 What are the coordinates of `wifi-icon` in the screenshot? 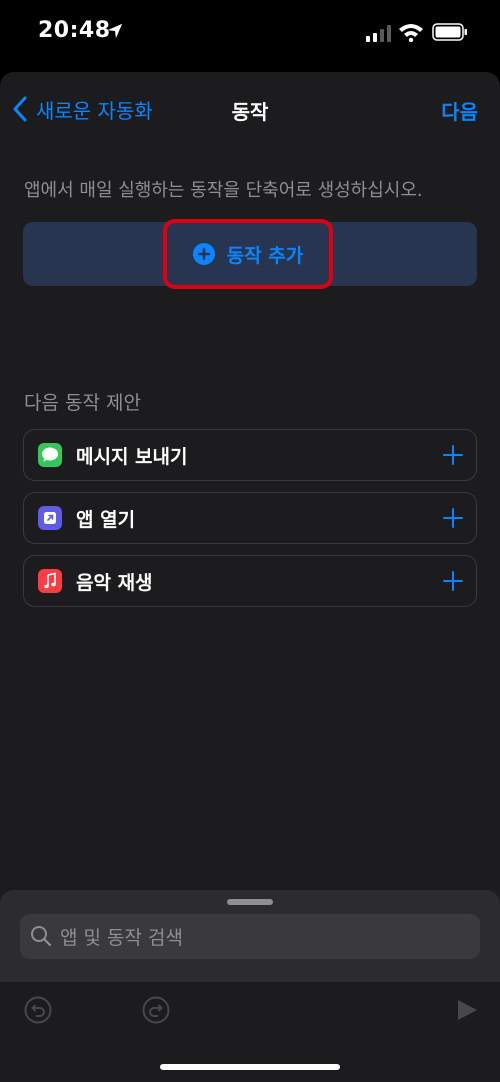 It's located at (411, 33).